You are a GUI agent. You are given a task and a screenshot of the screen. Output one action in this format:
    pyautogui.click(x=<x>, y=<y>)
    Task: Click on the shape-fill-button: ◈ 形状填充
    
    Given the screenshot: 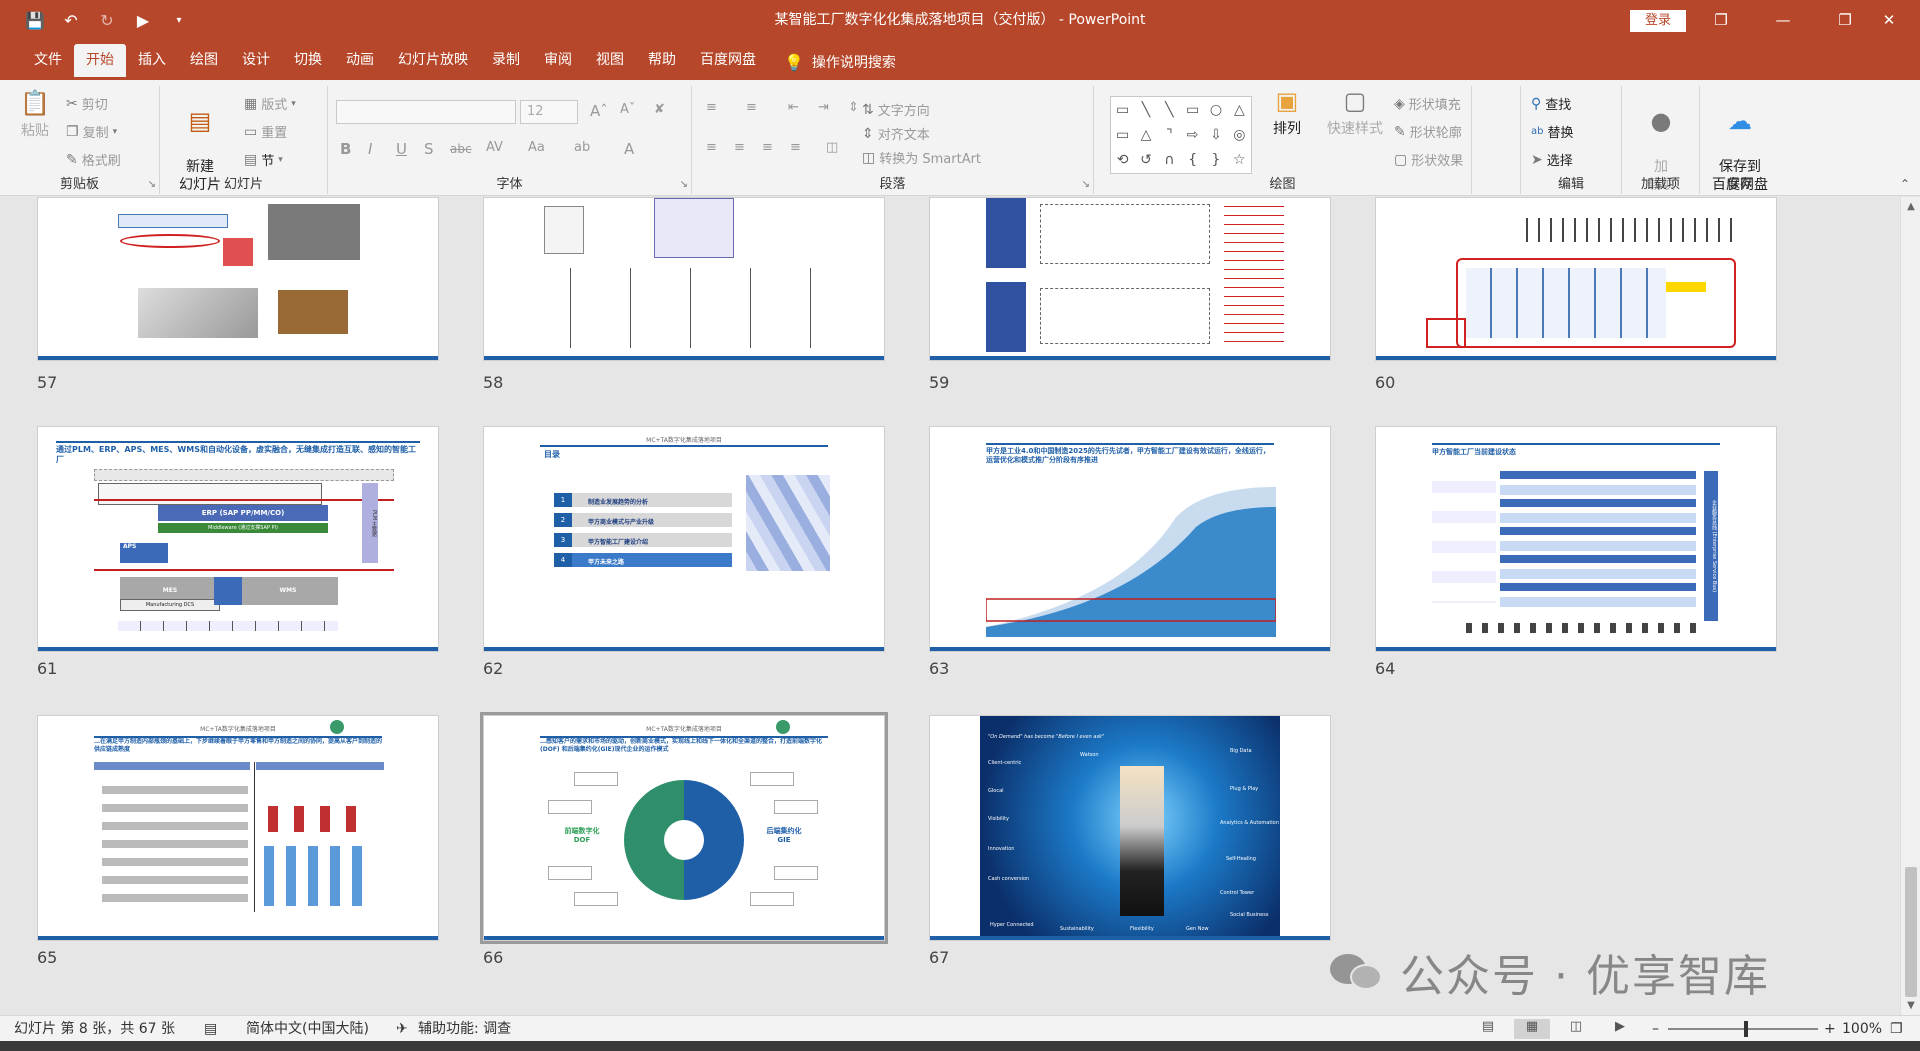 What is the action you would take?
    pyautogui.click(x=1427, y=104)
    